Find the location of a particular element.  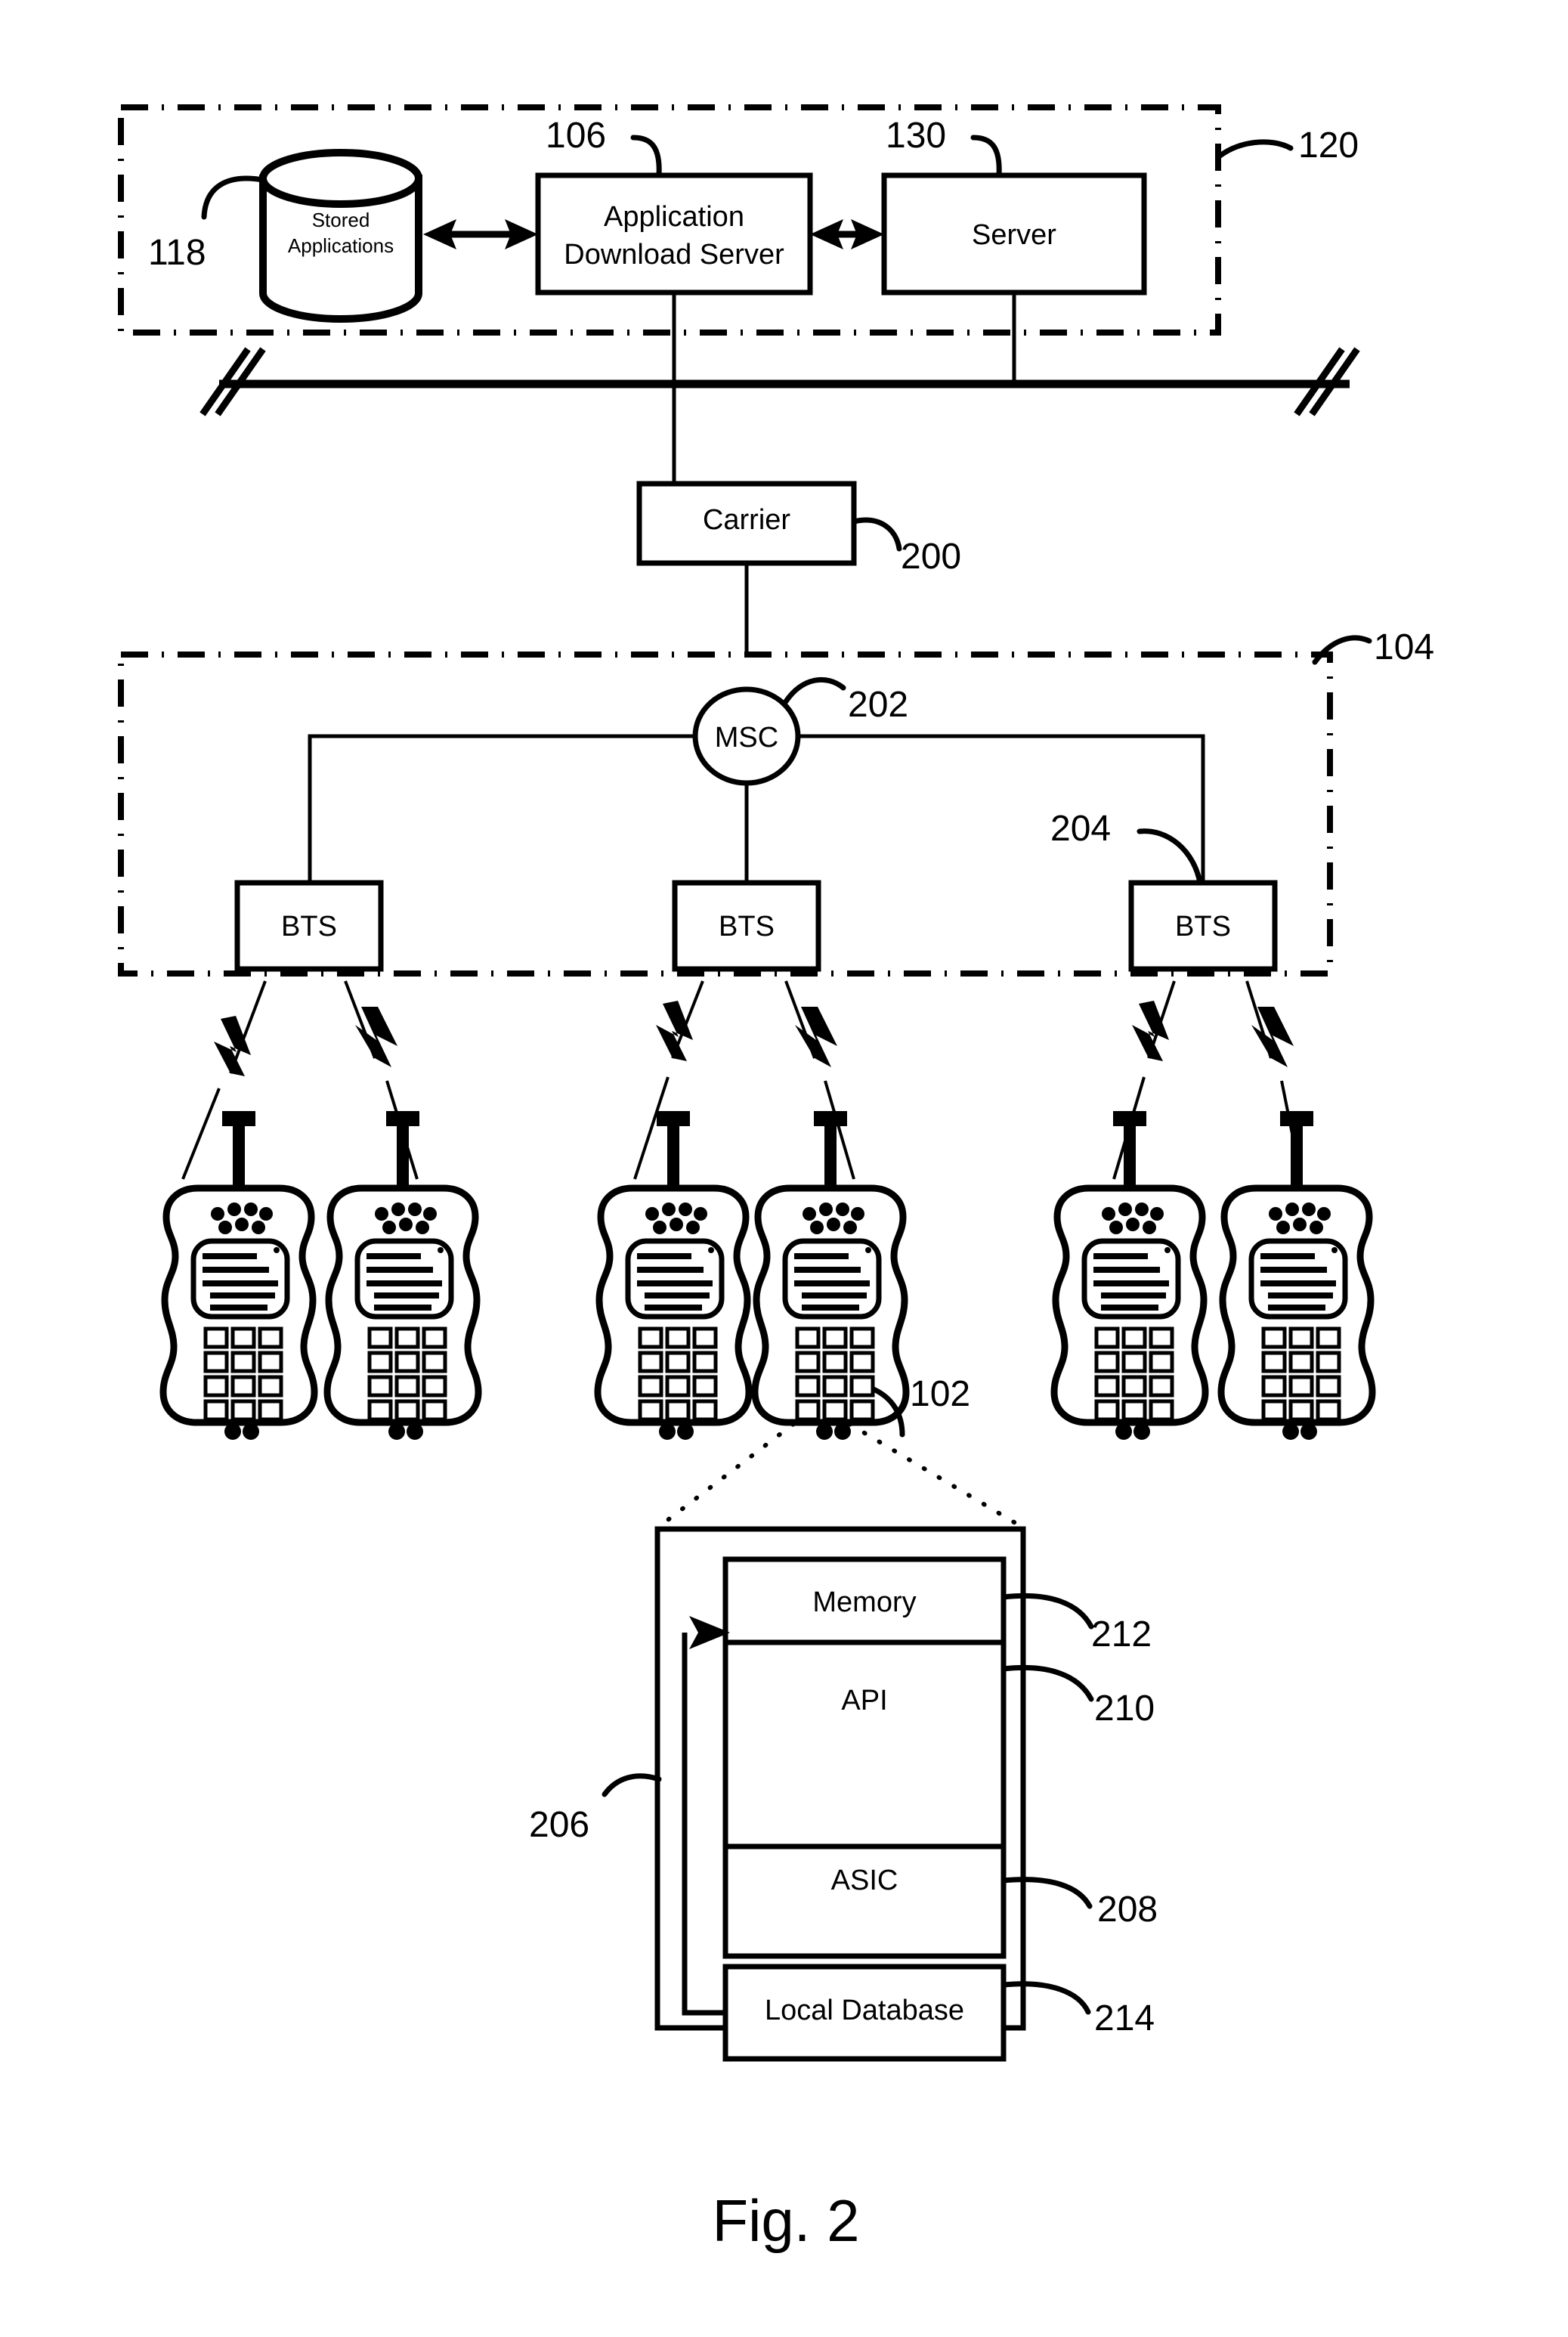

ref-214-label: 214 is located at coordinates (1124, 2018).